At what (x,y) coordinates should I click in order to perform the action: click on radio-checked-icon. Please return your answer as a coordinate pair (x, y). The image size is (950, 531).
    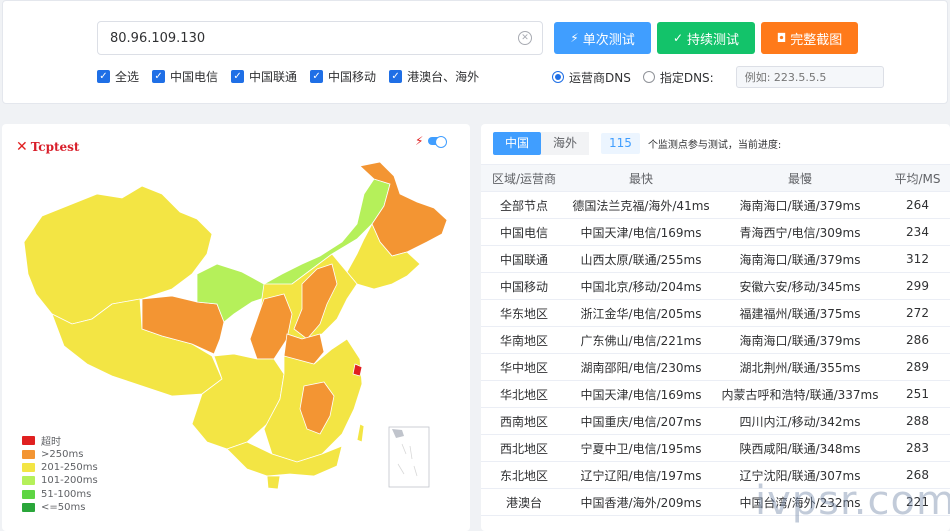
    Looking at the image, I should click on (558, 77).